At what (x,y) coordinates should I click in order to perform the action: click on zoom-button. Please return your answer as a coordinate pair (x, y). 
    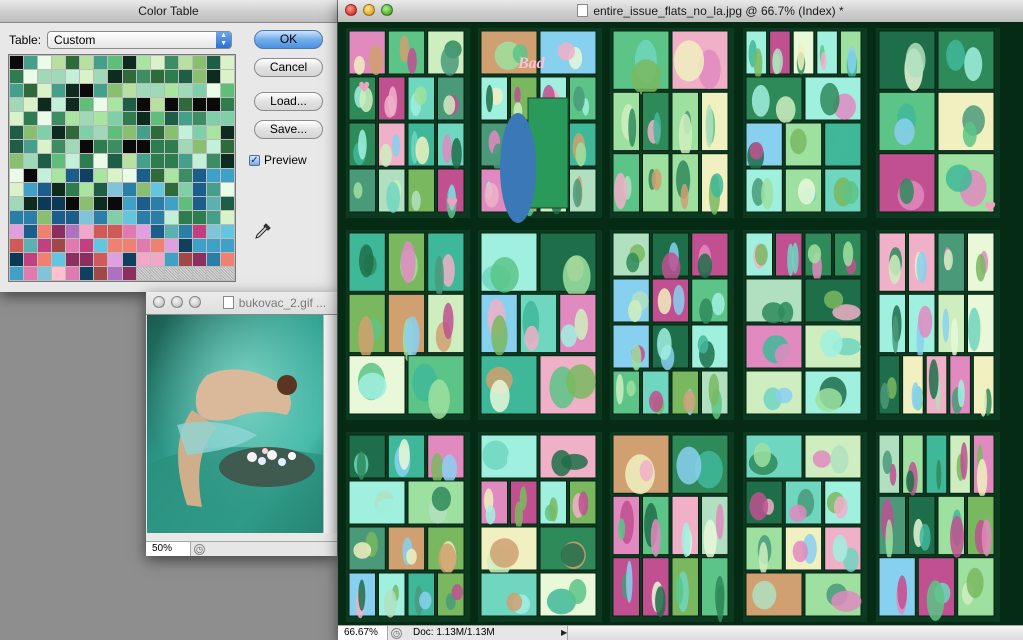
    Looking at the image, I should click on (195, 302).